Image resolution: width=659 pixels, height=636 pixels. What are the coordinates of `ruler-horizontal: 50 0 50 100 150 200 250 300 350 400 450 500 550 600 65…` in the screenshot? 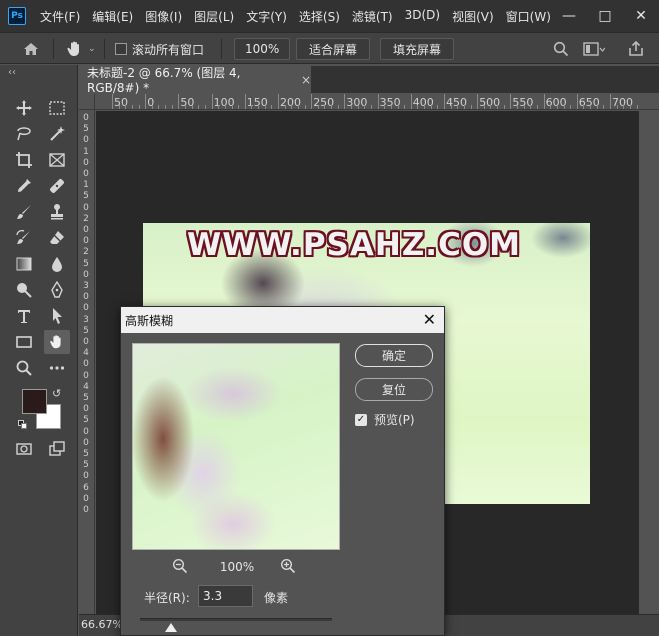 It's located at (377, 102).